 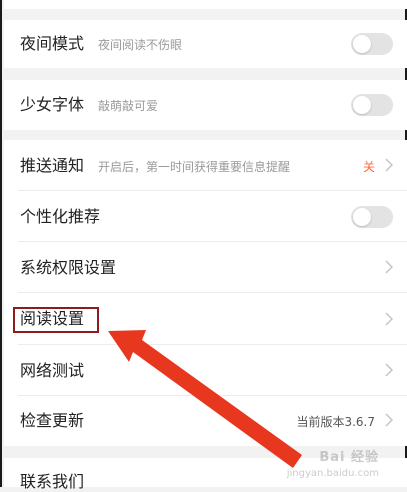 What do you see at coordinates (332, 473) in the screenshot?
I see `watermark-url: jingyan.baidu.com` at bounding box center [332, 473].